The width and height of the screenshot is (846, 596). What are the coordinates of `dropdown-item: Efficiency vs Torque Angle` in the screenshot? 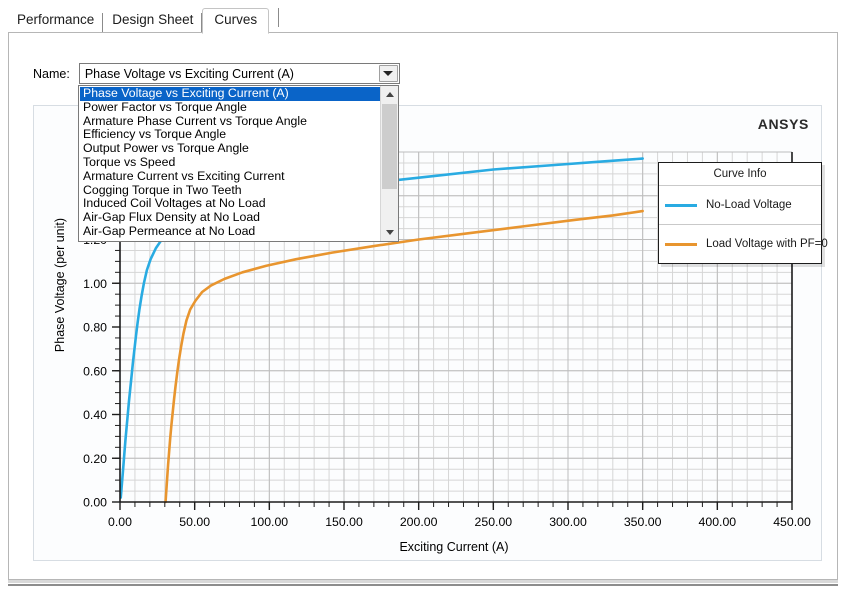 It's located at (230, 135).